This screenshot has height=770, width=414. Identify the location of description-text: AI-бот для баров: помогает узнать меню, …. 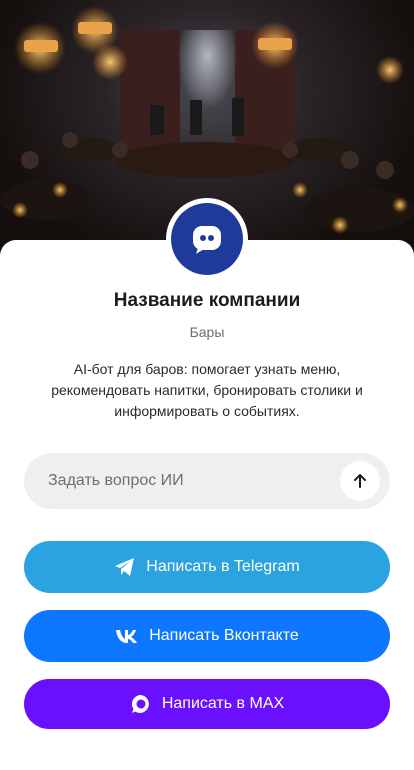
(207, 390).